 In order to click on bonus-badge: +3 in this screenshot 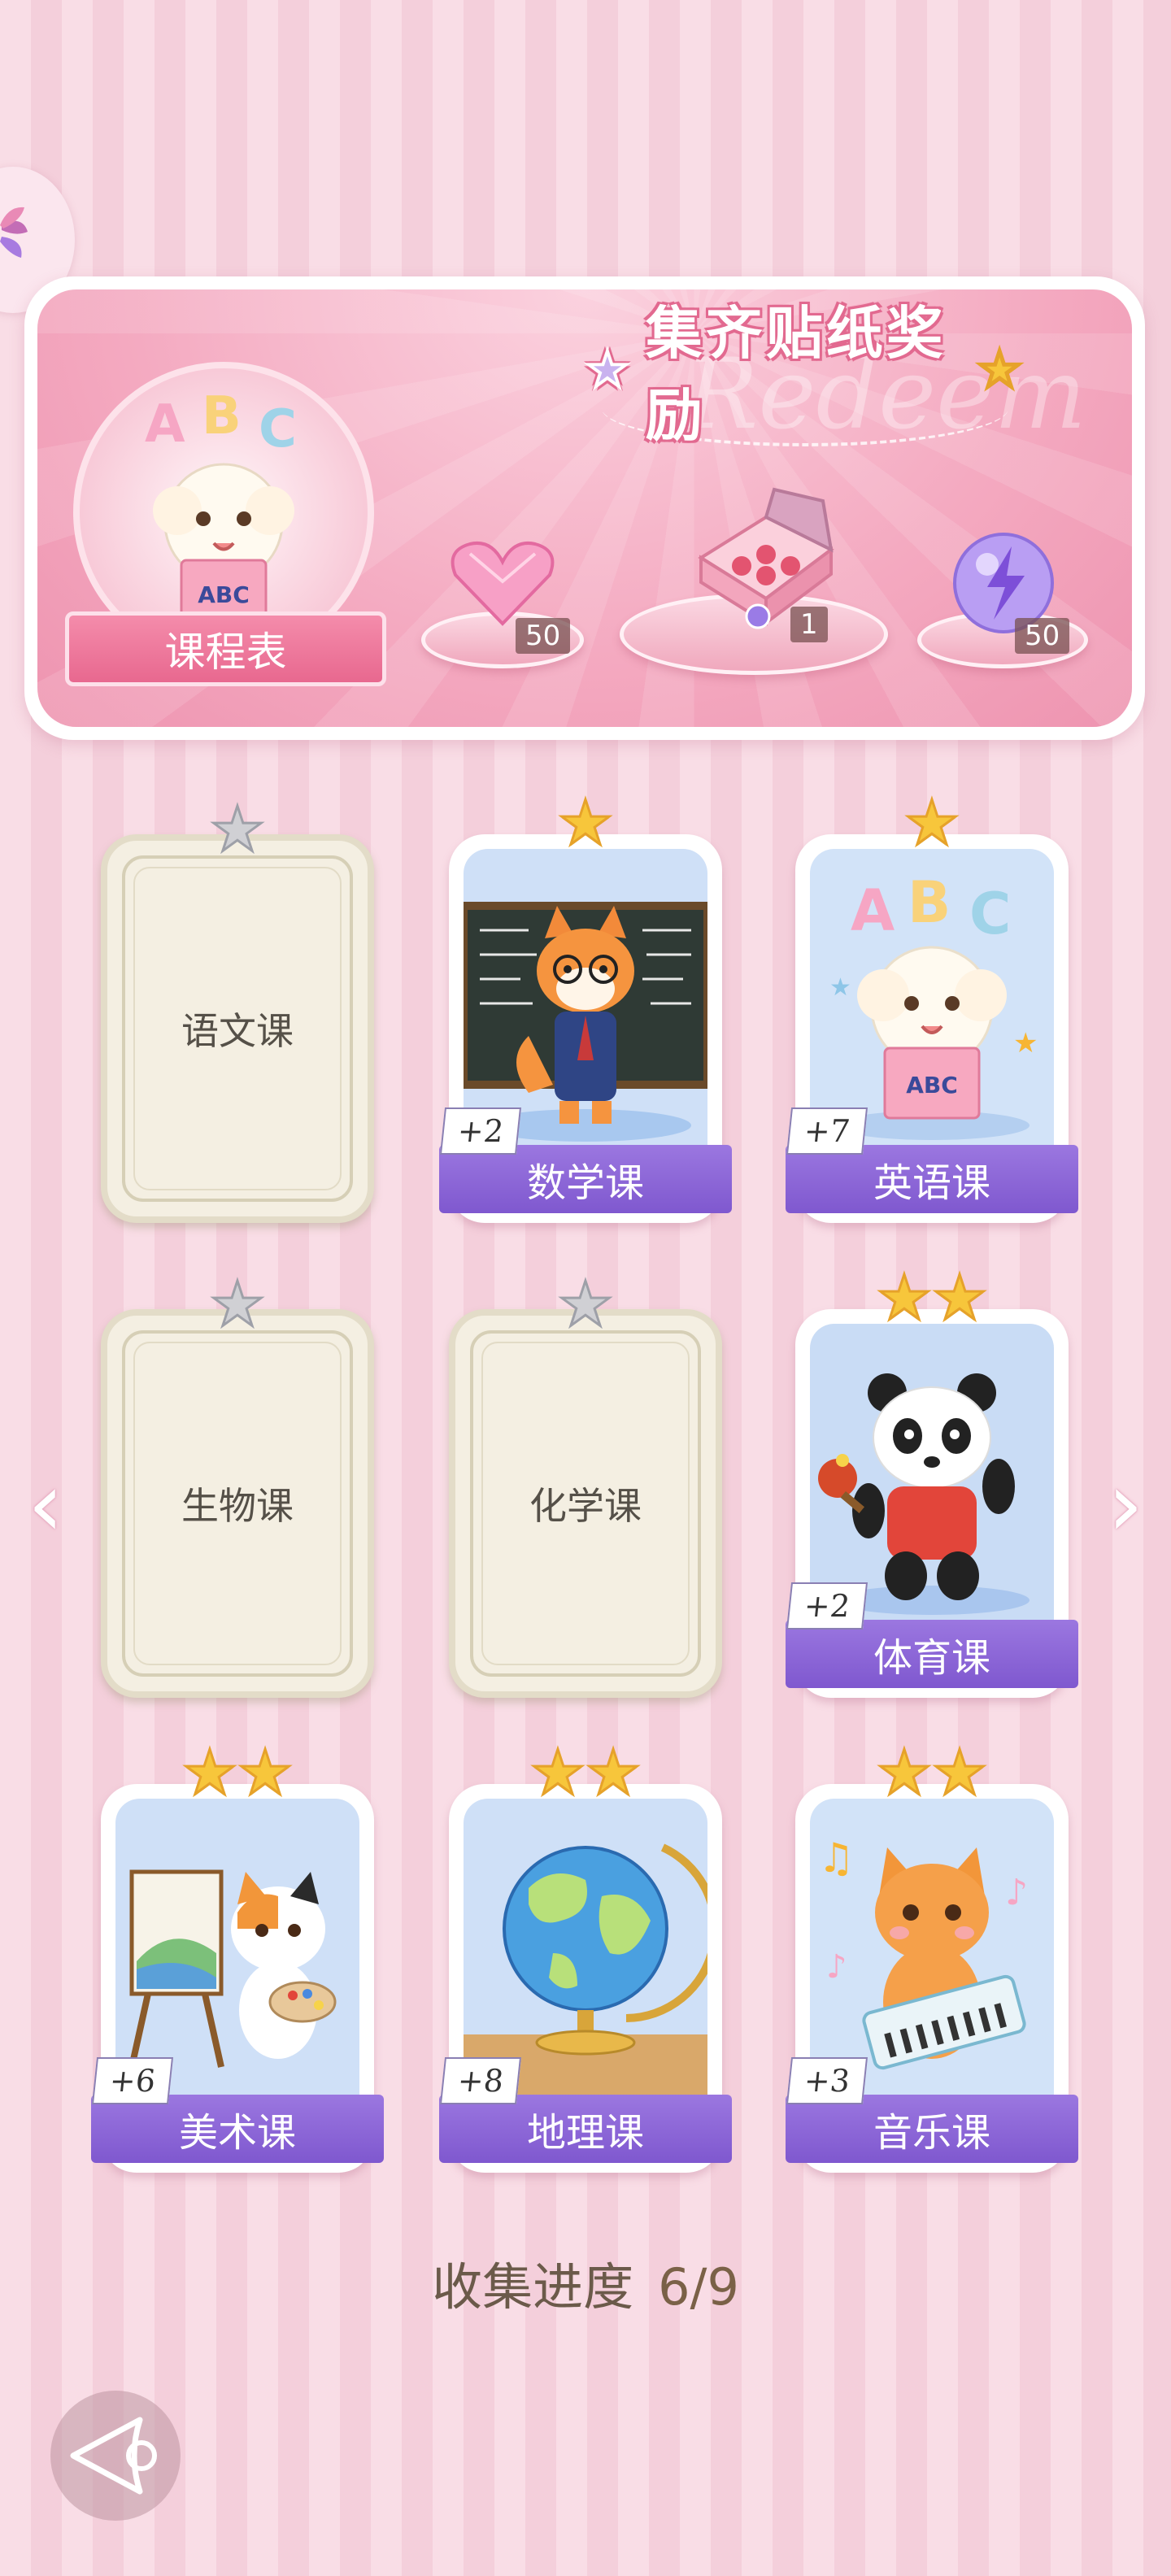, I will do `click(827, 2080)`.